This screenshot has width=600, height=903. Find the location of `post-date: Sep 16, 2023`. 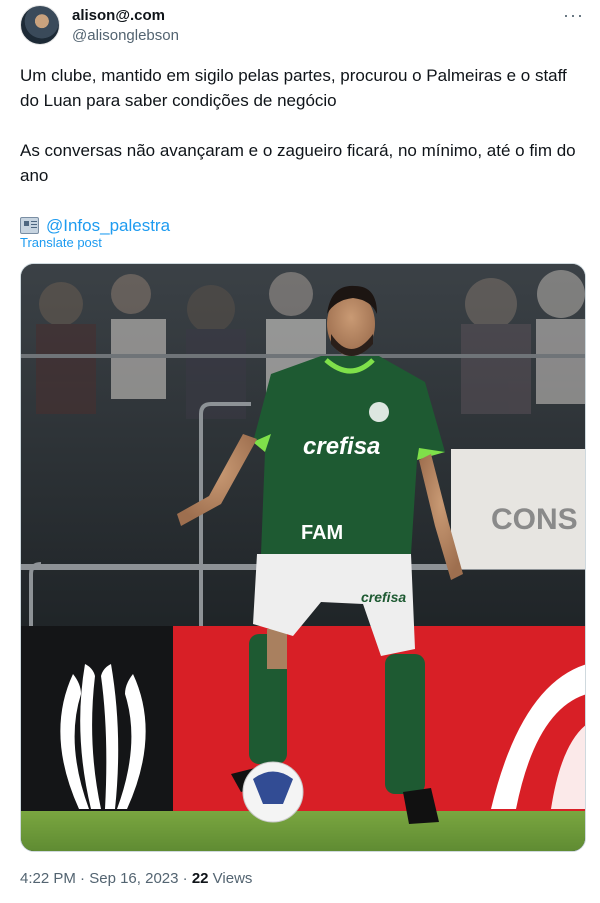

post-date: Sep 16, 2023 is located at coordinates (133, 878).